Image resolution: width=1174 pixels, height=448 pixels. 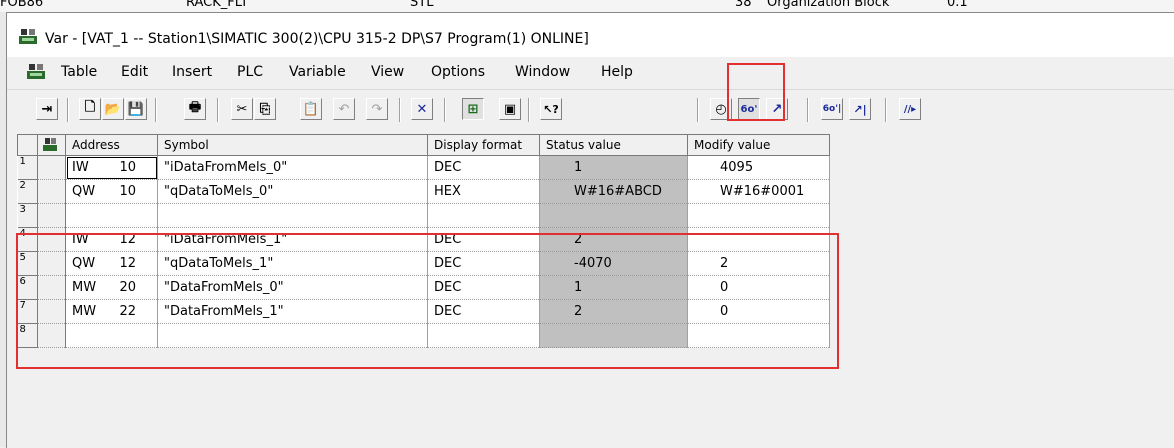 What do you see at coordinates (387, 72) in the screenshot?
I see `menu-view: View` at bounding box center [387, 72].